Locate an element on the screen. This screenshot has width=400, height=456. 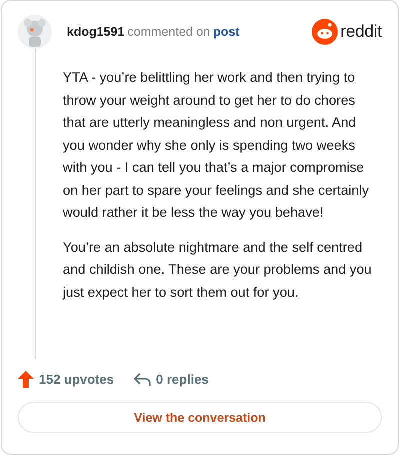
reply-count: 0 replies is located at coordinates (182, 379).